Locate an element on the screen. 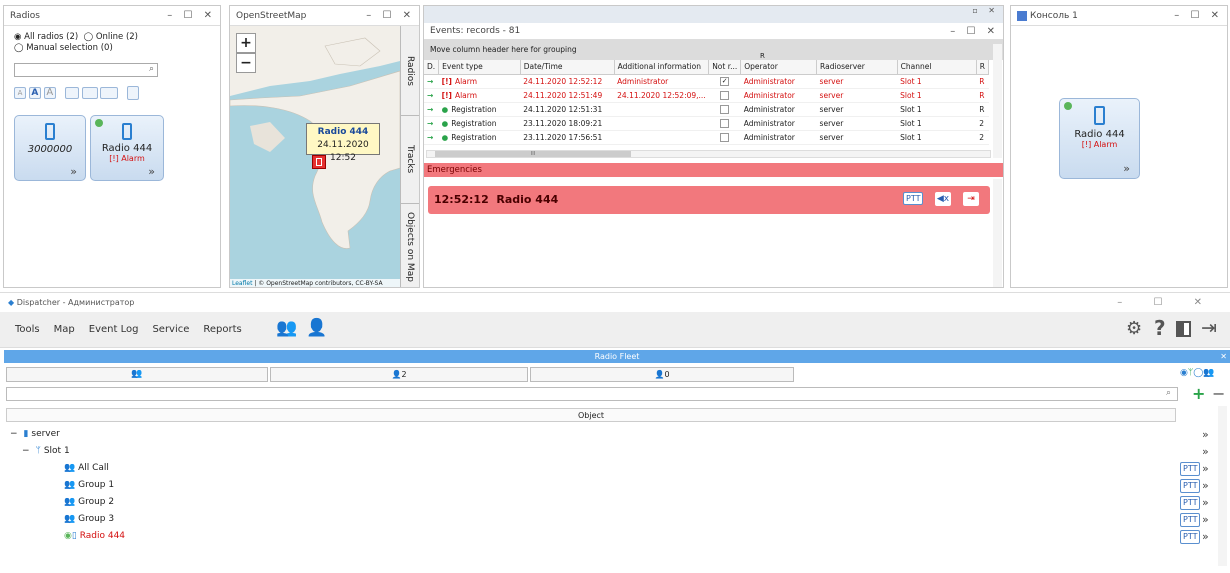 The width and height of the screenshot is (1230, 573). menu-item-reports: Reports is located at coordinates (222, 329).